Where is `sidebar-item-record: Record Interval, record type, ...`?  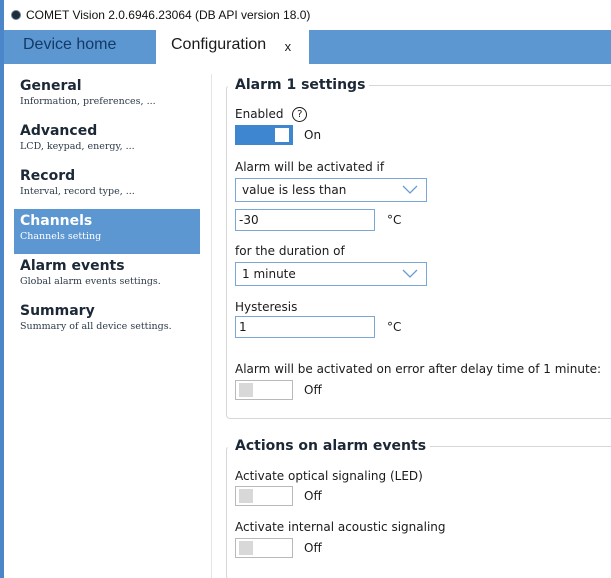
sidebar-item-record: Record Interval, record type, ... is located at coordinates (107, 186).